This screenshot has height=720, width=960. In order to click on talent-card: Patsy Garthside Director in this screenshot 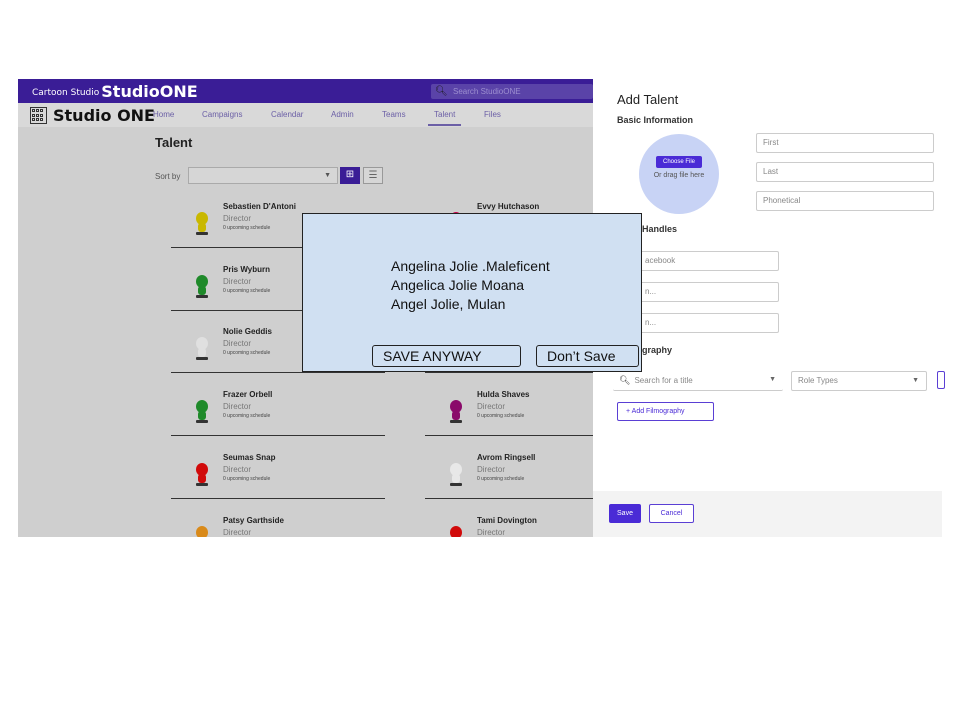, I will do `click(278, 524)`.